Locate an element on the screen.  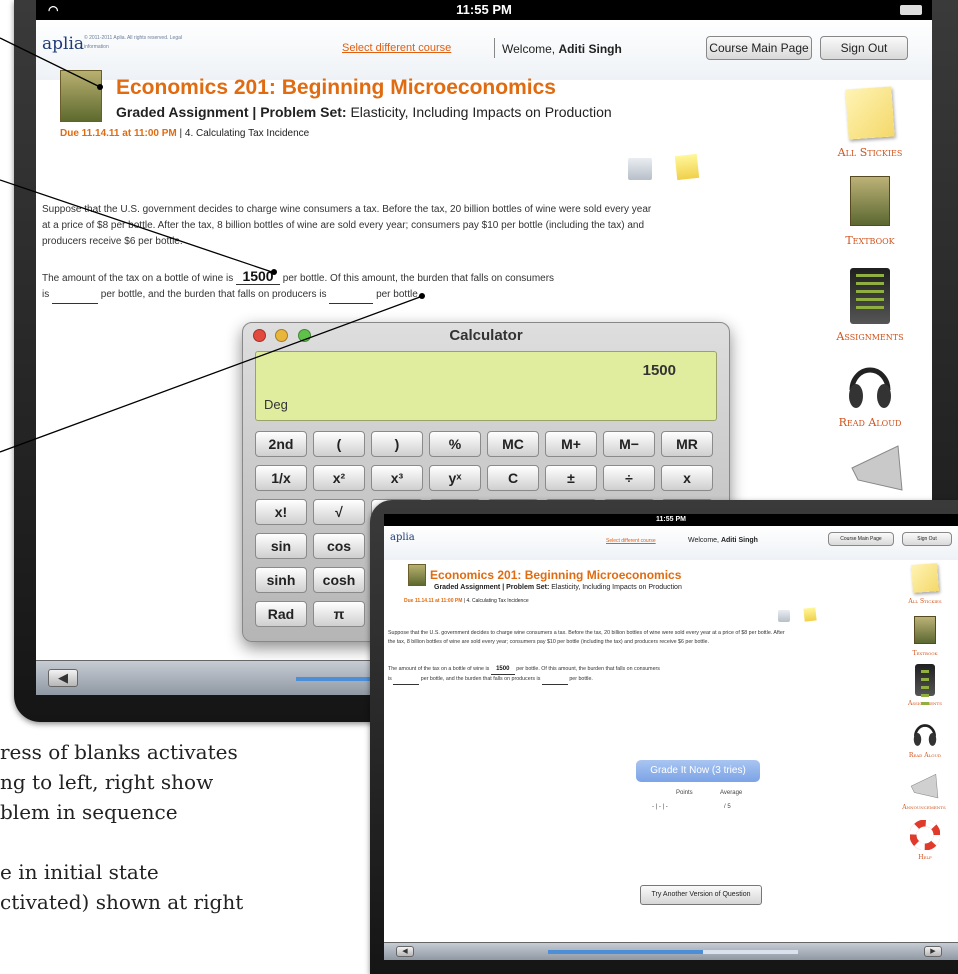
calc-key: x³ is located at coordinates (397, 478).